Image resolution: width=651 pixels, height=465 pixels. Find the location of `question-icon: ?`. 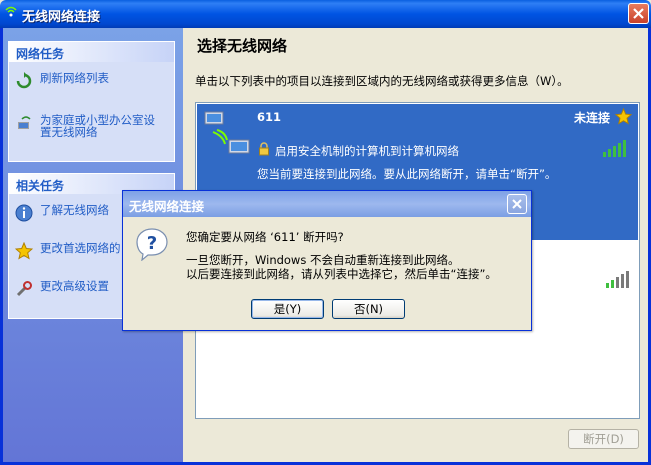

question-icon: ? is located at coordinates (152, 244).